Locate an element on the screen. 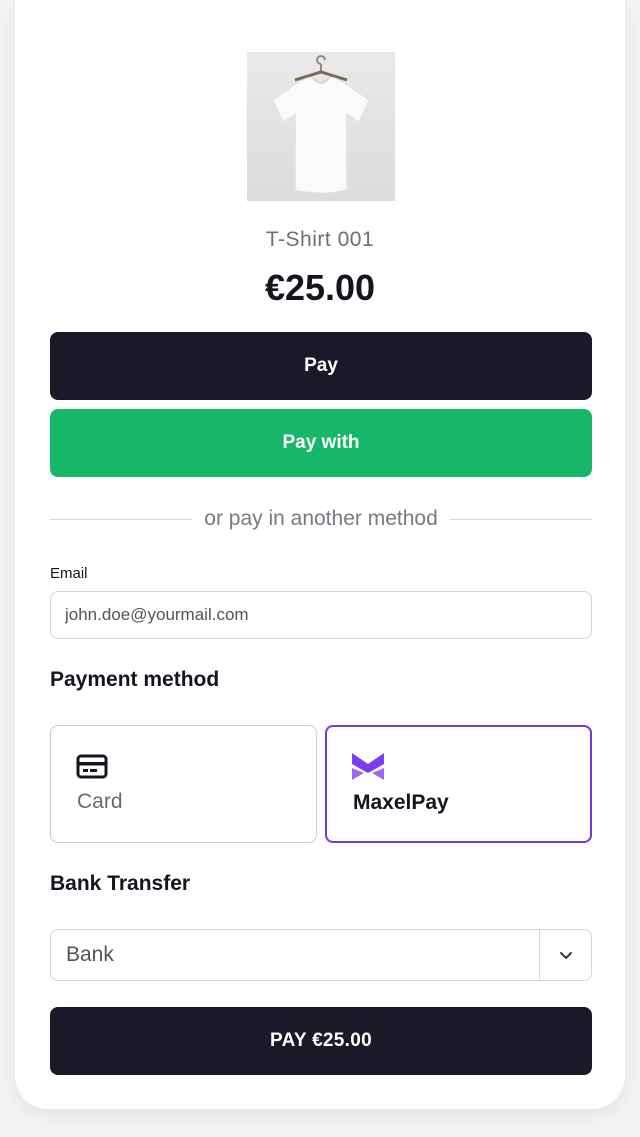  divider-line-right is located at coordinates (521, 519).